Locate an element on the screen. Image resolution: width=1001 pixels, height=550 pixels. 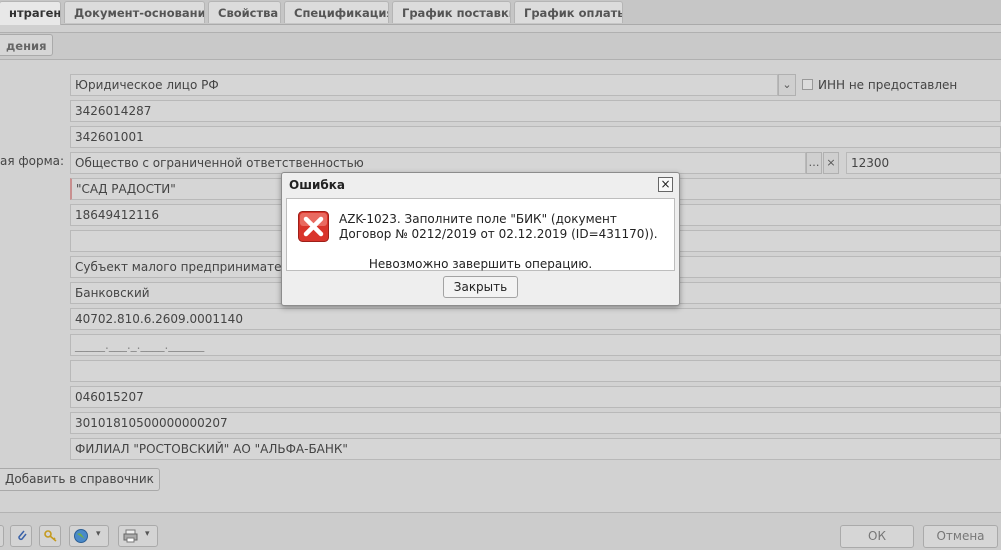
print-menu-button: ▾ is located at coordinates (138, 536).